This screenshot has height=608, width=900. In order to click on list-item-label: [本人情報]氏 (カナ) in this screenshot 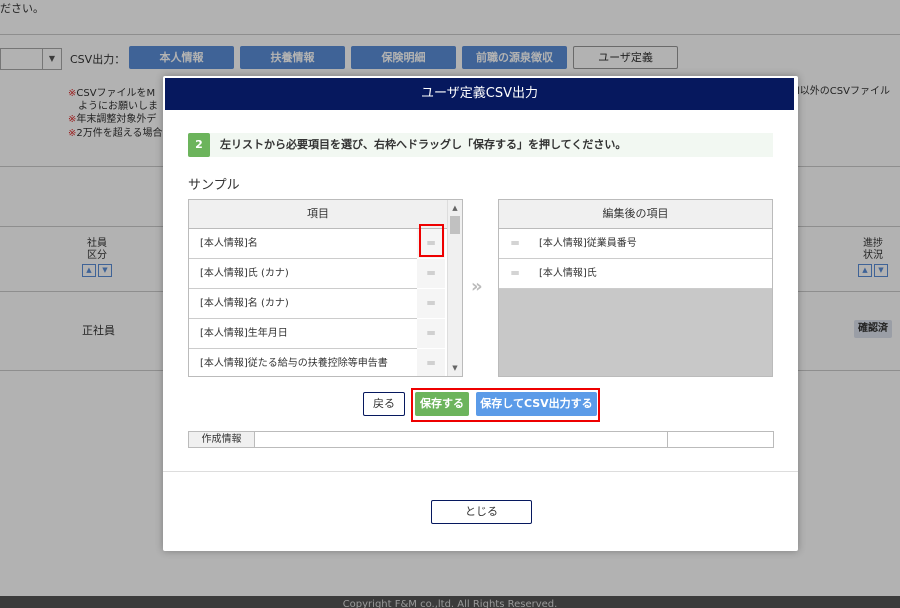, I will do `click(244, 273)`.